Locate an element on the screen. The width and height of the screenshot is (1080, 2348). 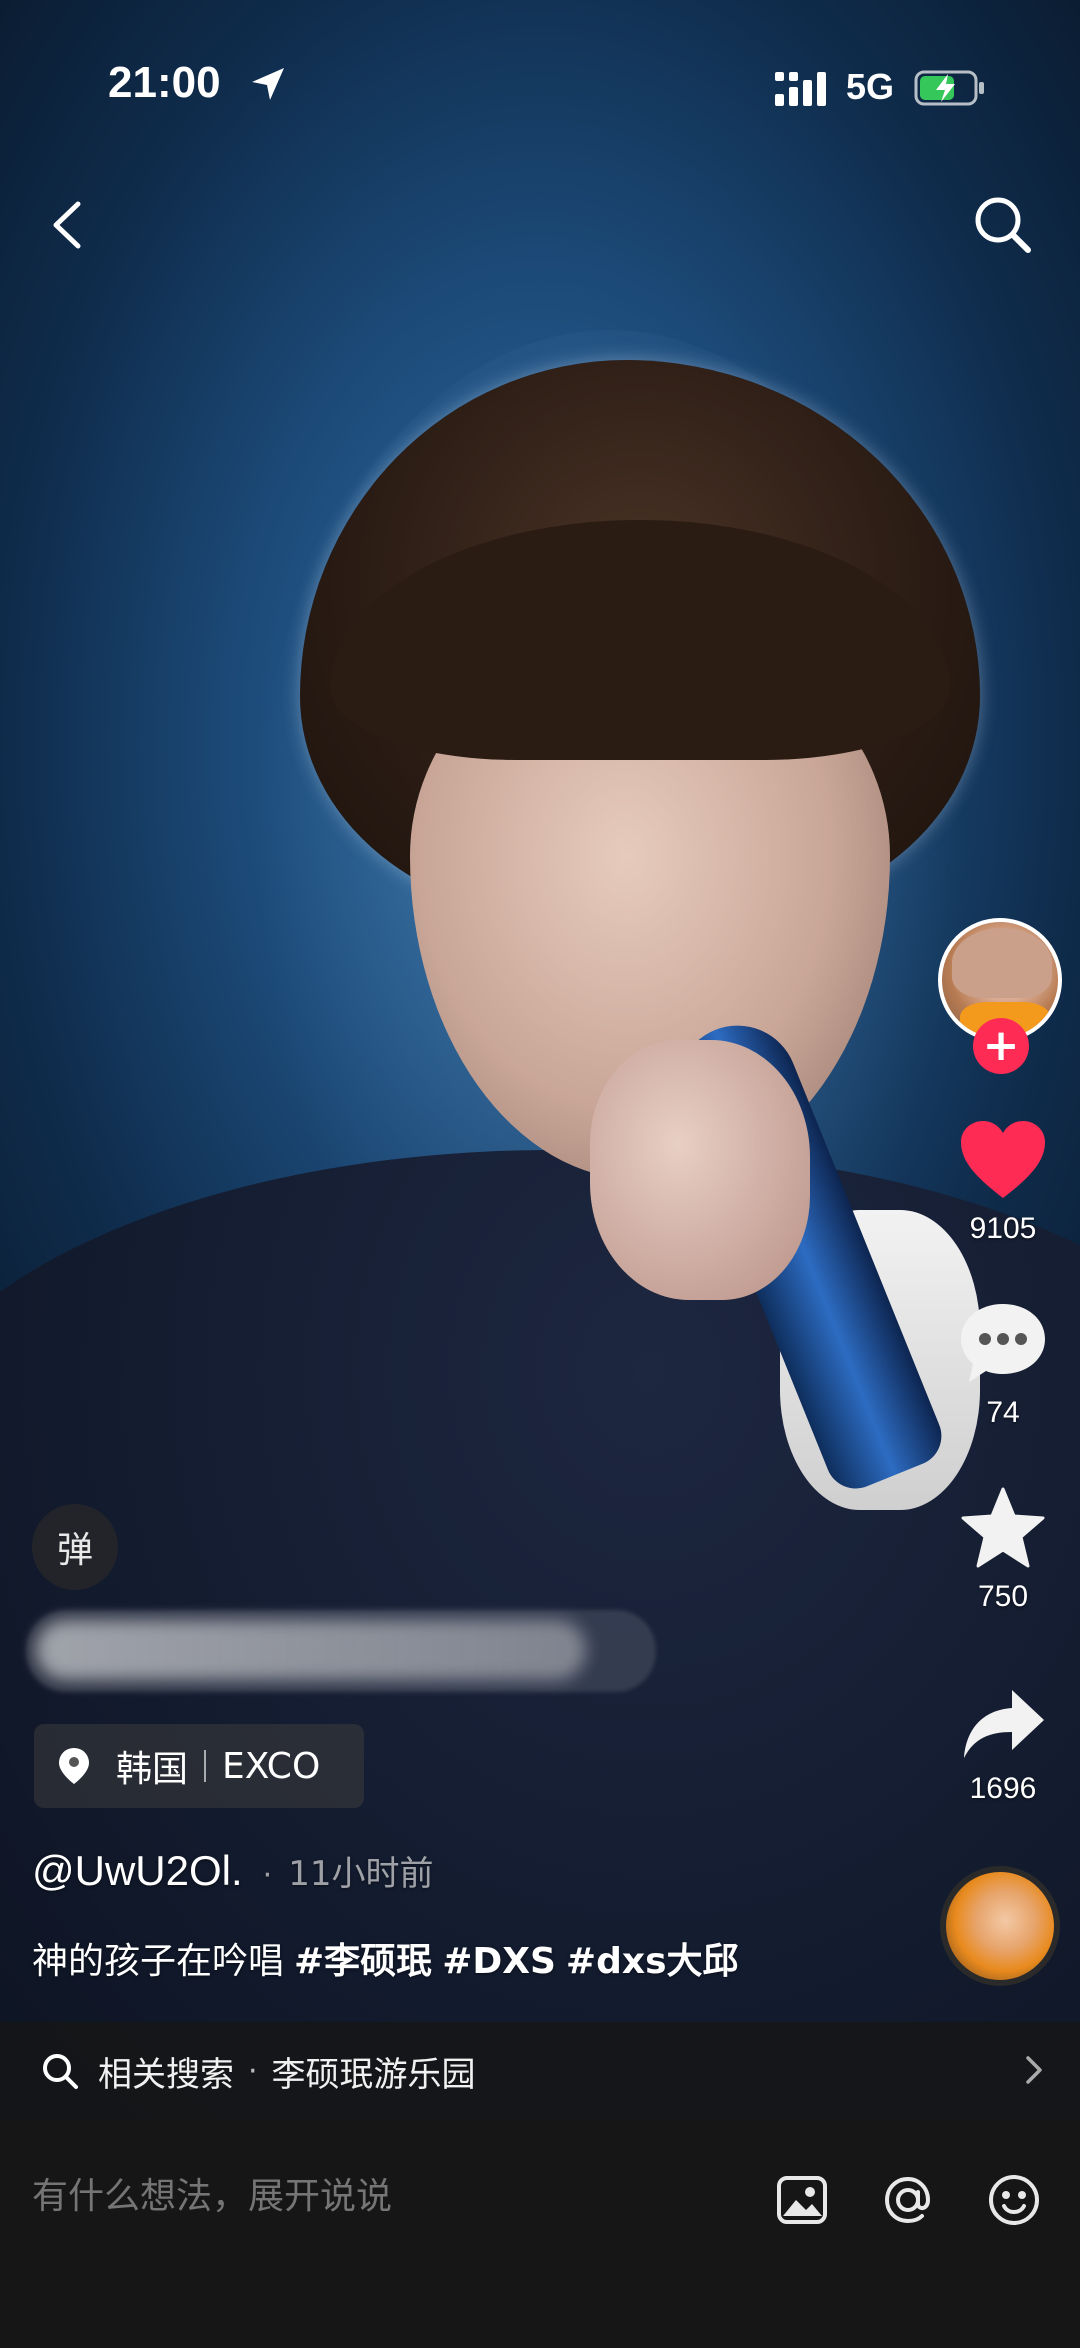
battery-charging-icon is located at coordinates (949, 88).